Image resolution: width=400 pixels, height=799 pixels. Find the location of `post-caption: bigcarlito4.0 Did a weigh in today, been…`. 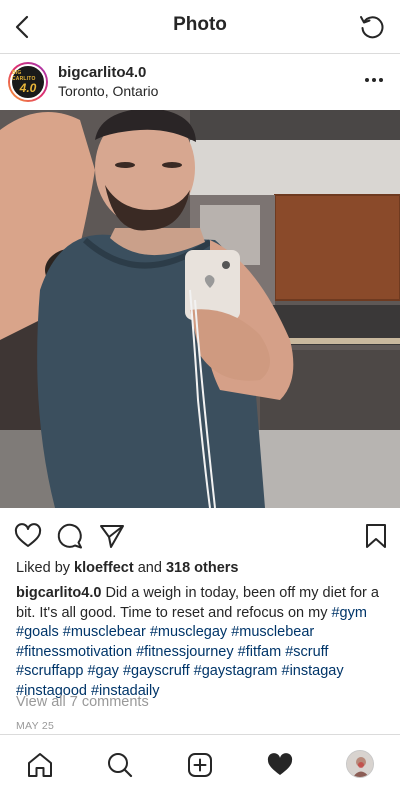

post-caption: bigcarlito4.0 Did a weigh in today, been… is located at coordinates (202, 642).